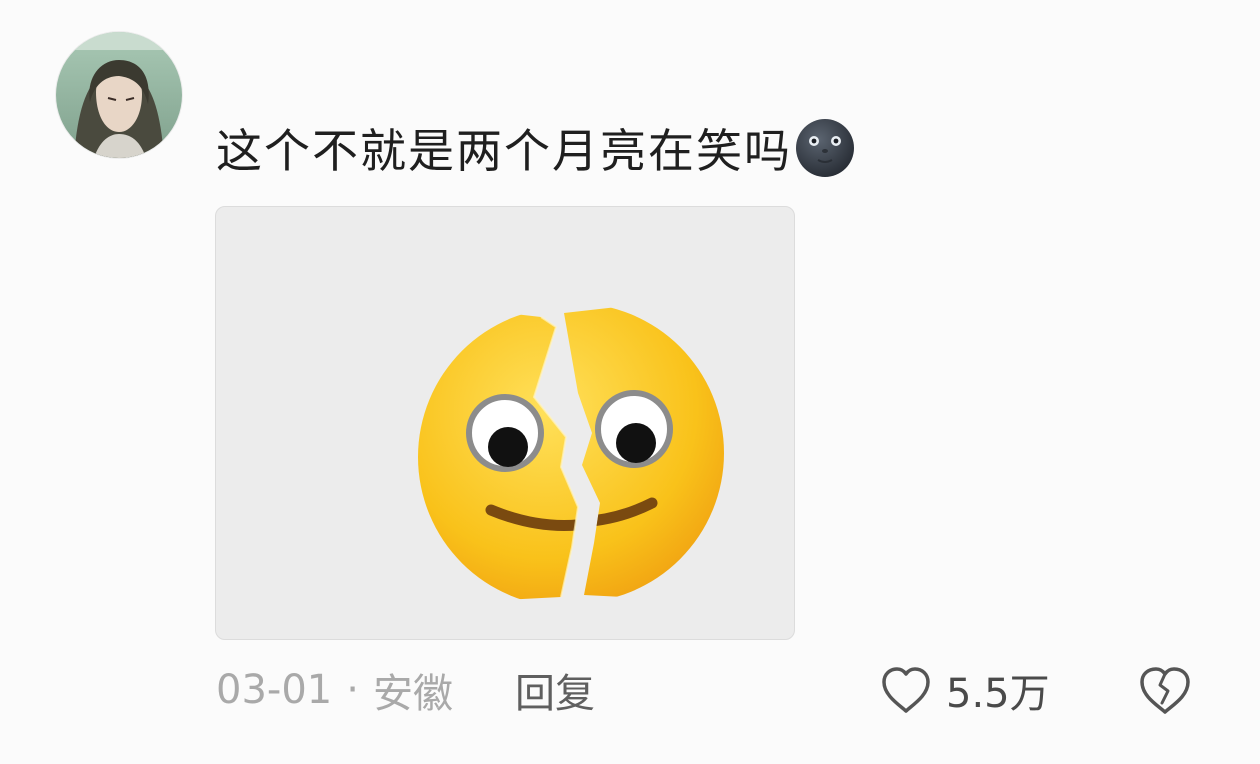  What do you see at coordinates (274, 690) in the screenshot?
I see `comment-date: 03-01` at bounding box center [274, 690].